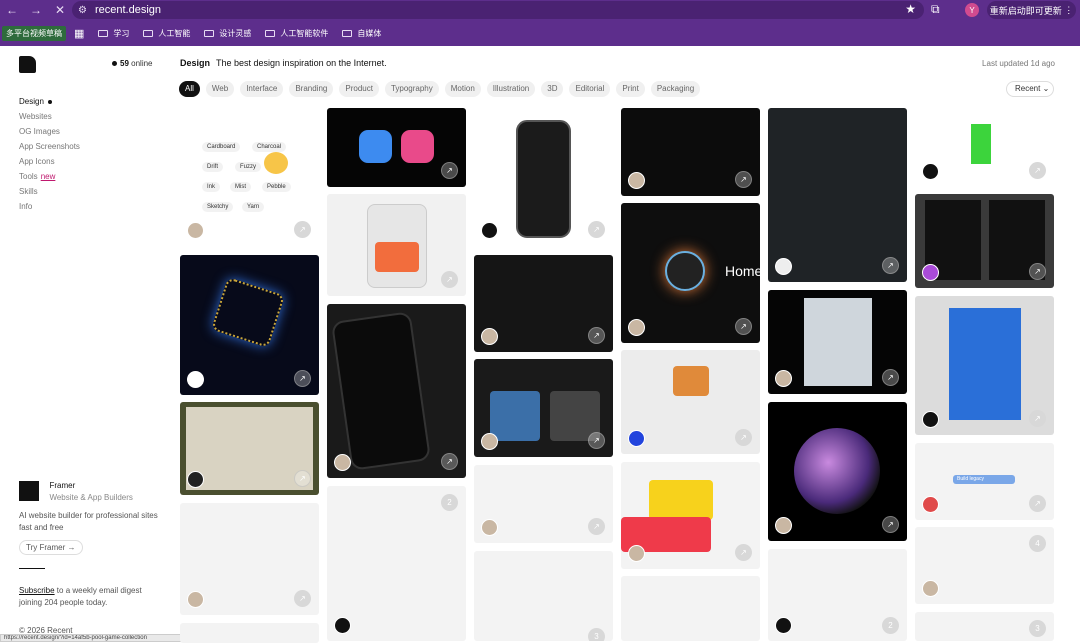 This screenshot has height=643, width=1080. Describe the element at coordinates (34, 33) in the screenshot. I see `bookmark-video-drafts: 多平台视频草稿` at that location.